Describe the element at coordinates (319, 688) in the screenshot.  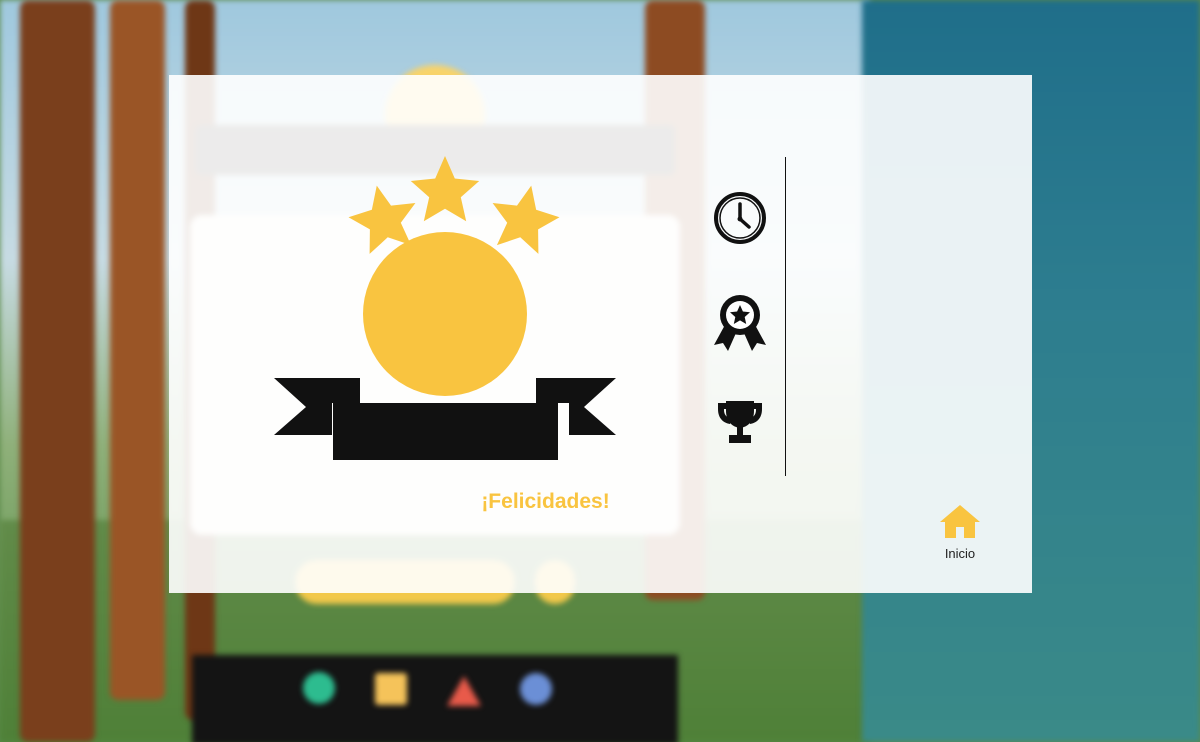
I see `background-circle-shape` at that location.